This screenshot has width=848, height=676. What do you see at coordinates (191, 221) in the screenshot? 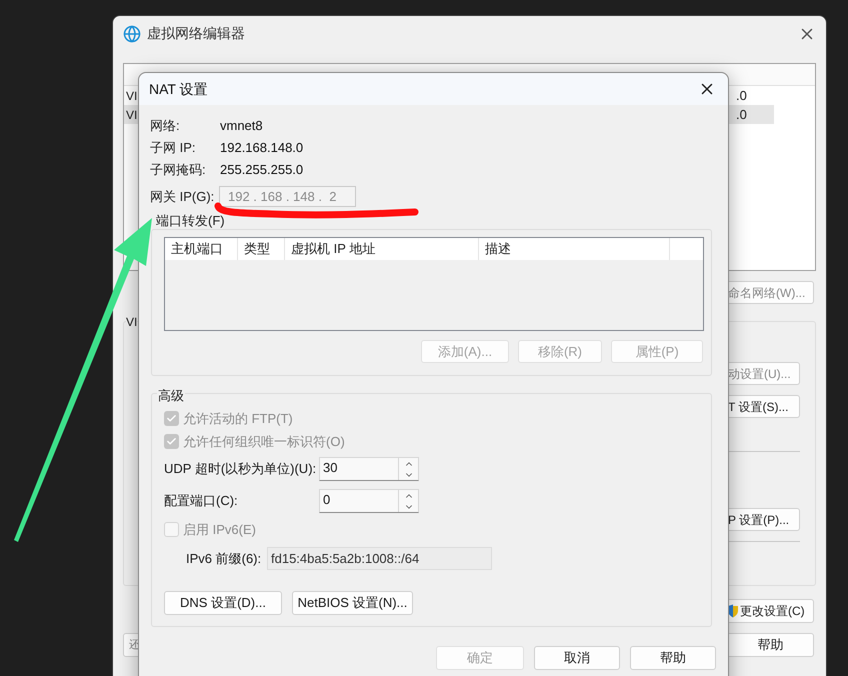
I see `group-label: 端口转发(F)` at bounding box center [191, 221].